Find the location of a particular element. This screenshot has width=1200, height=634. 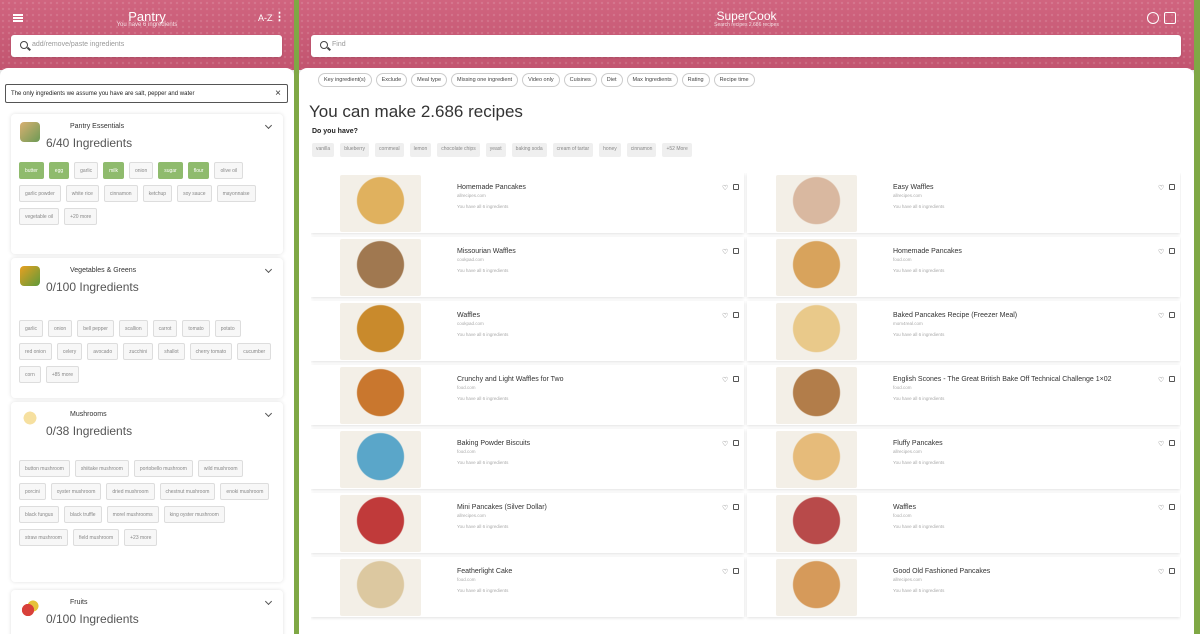

ingredient-chip: potato is located at coordinates (227, 328).